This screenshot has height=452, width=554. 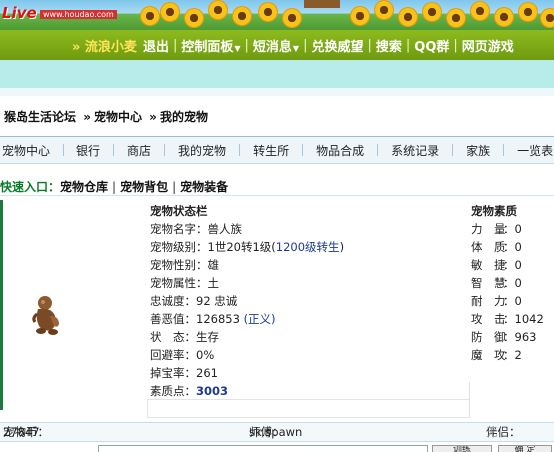 What do you see at coordinates (179, 283) in the screenshot?
I see `stat-label: 宠物属性：` at bounding box center [179, 283].